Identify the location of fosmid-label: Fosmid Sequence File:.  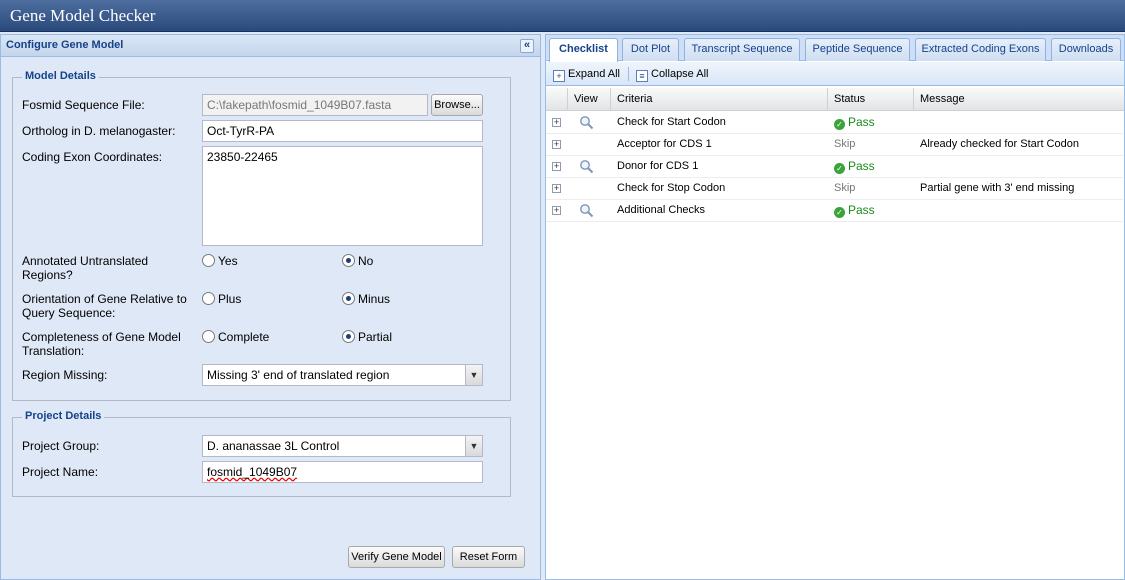
(83, 105).